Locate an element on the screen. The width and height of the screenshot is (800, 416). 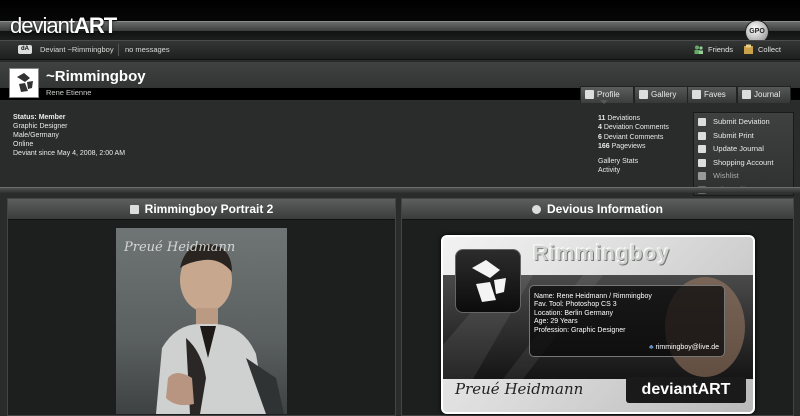
friends-button: Friends is located at coordinates (711, 49).